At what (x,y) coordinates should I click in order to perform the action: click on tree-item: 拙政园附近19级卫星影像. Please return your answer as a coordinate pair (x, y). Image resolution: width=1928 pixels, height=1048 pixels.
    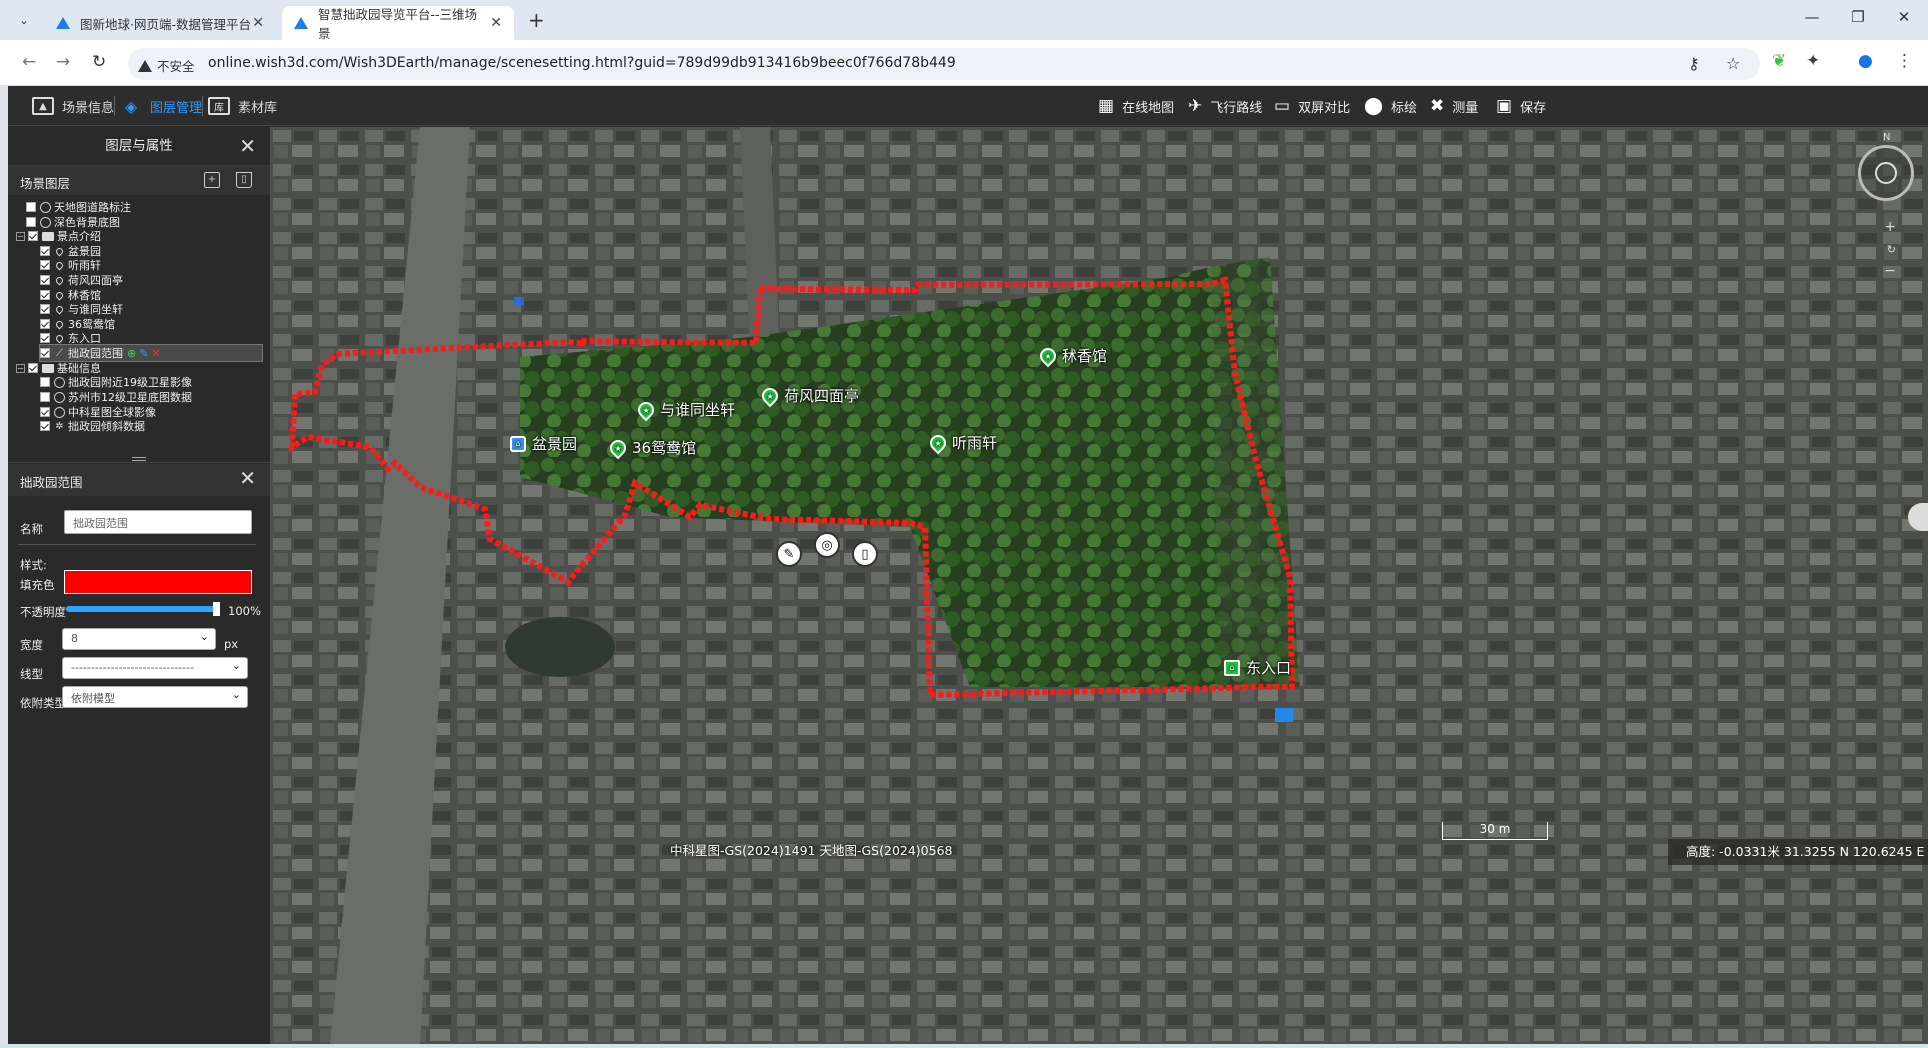
    Looking at the image, I should click on (116, 382).